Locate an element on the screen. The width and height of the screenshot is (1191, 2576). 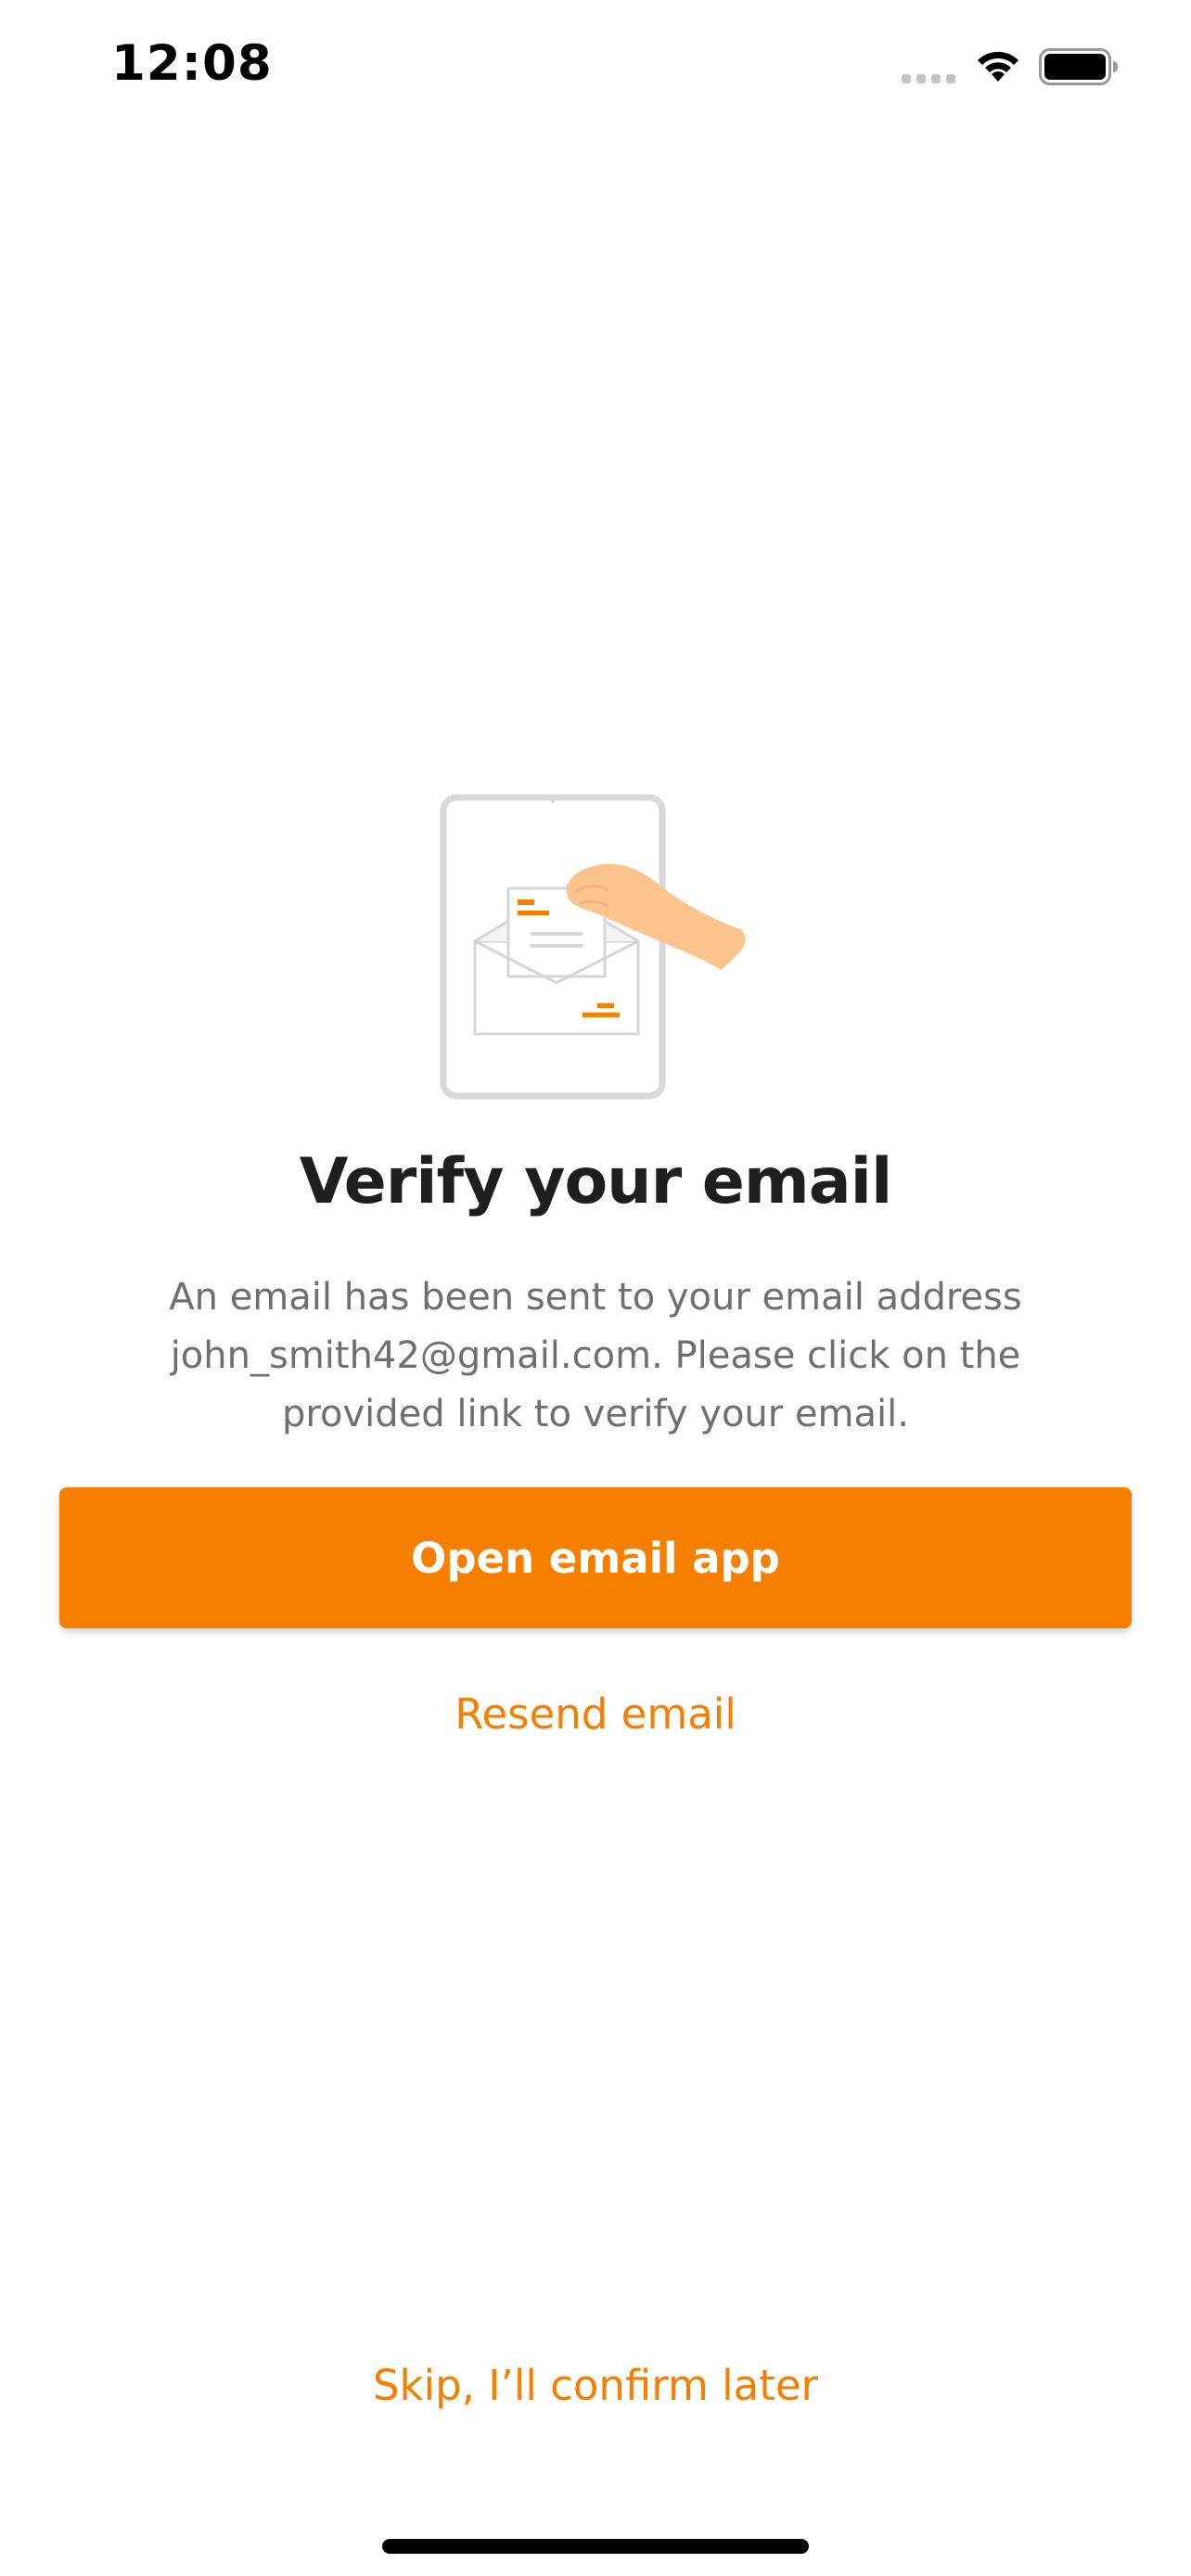
cellular-signal-icon is located at coordinates (929, 79).